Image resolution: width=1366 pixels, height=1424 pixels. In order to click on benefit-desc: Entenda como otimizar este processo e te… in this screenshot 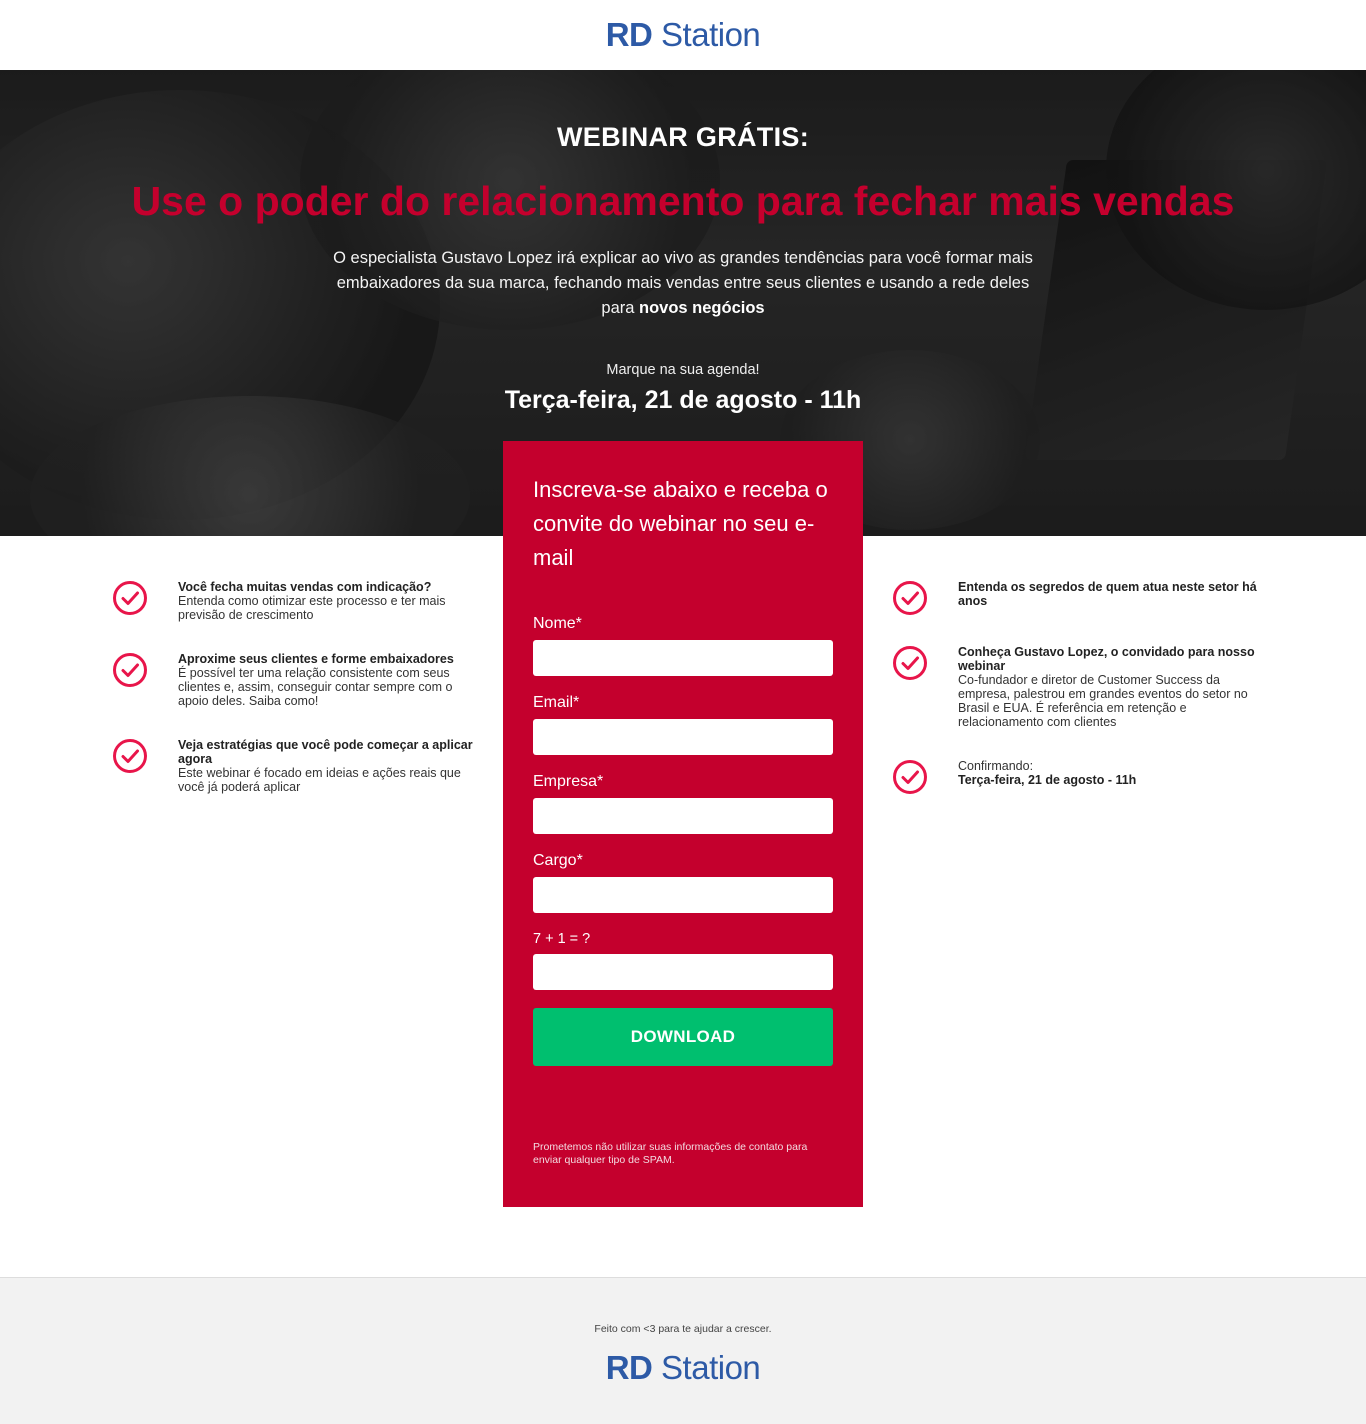, I will do `click(312, 608)`.